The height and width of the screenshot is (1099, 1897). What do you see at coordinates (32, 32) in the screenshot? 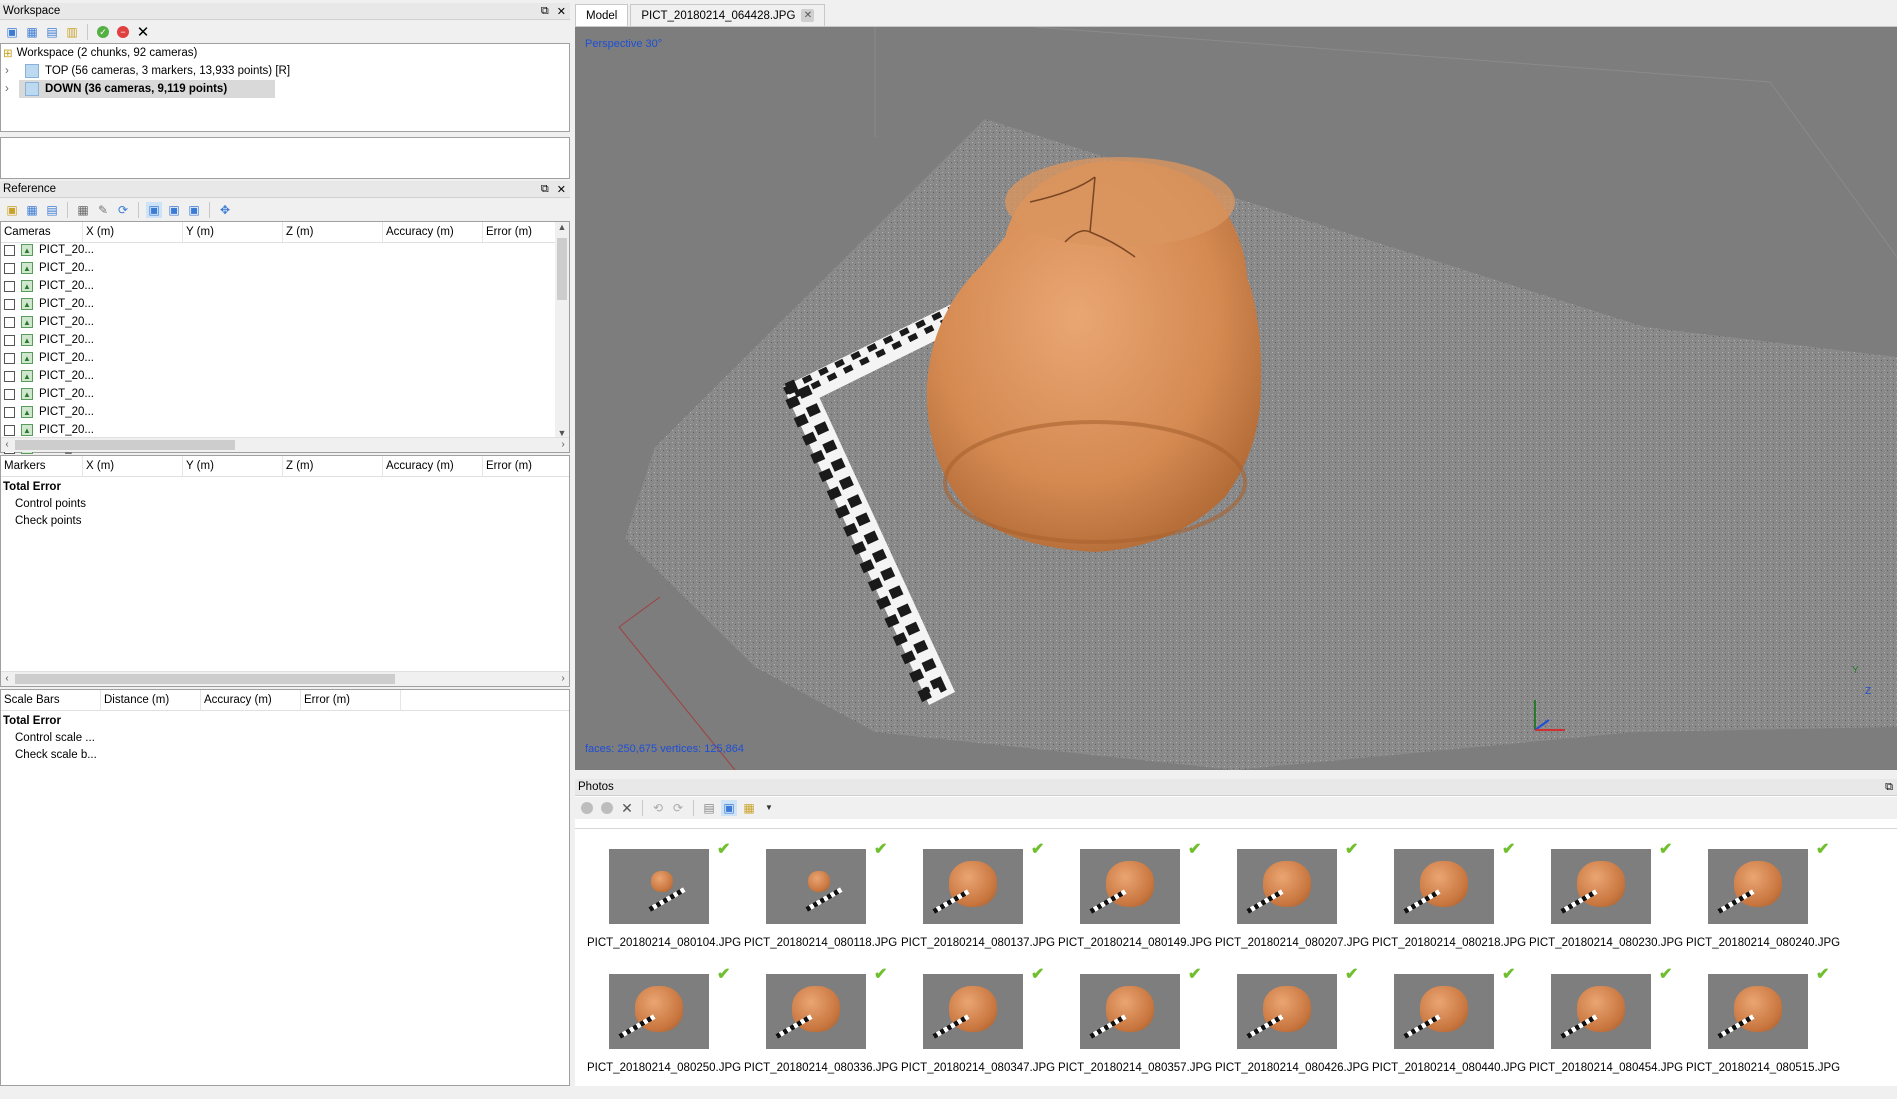
I see `add-photos-icon: ▦` at bounding box center [32, 32].